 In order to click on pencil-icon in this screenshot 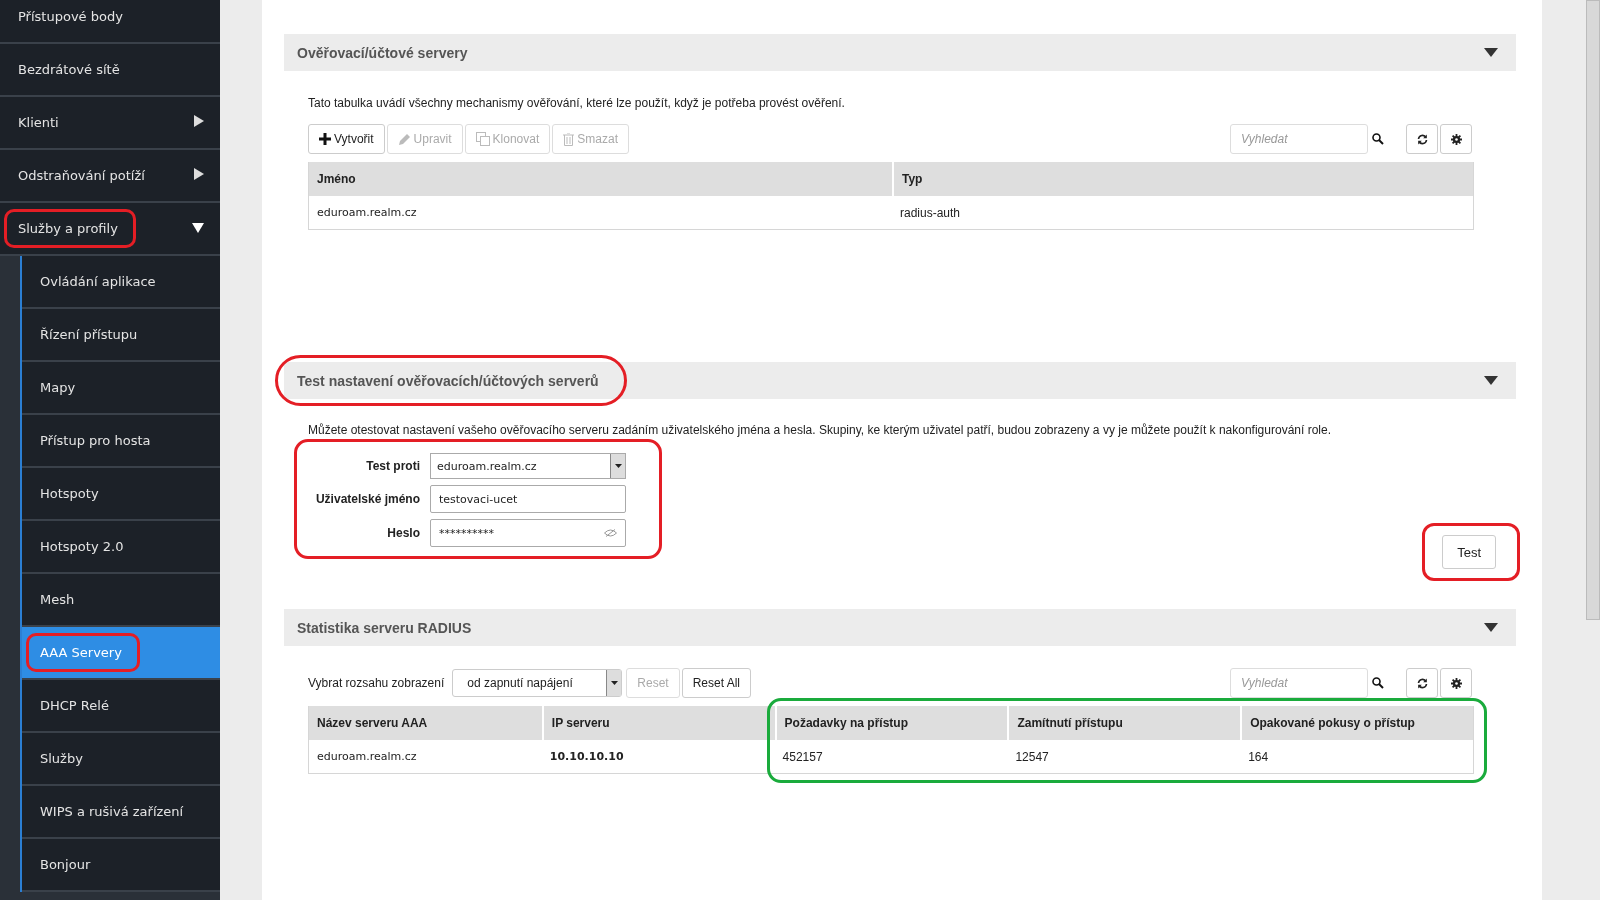, I will do `click(404, 139)`.